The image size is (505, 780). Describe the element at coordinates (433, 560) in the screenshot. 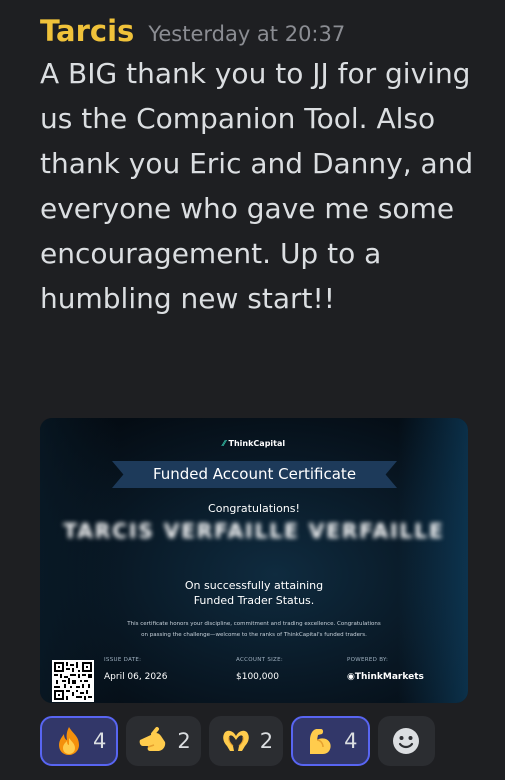

I see `card-shade-right` at that location.